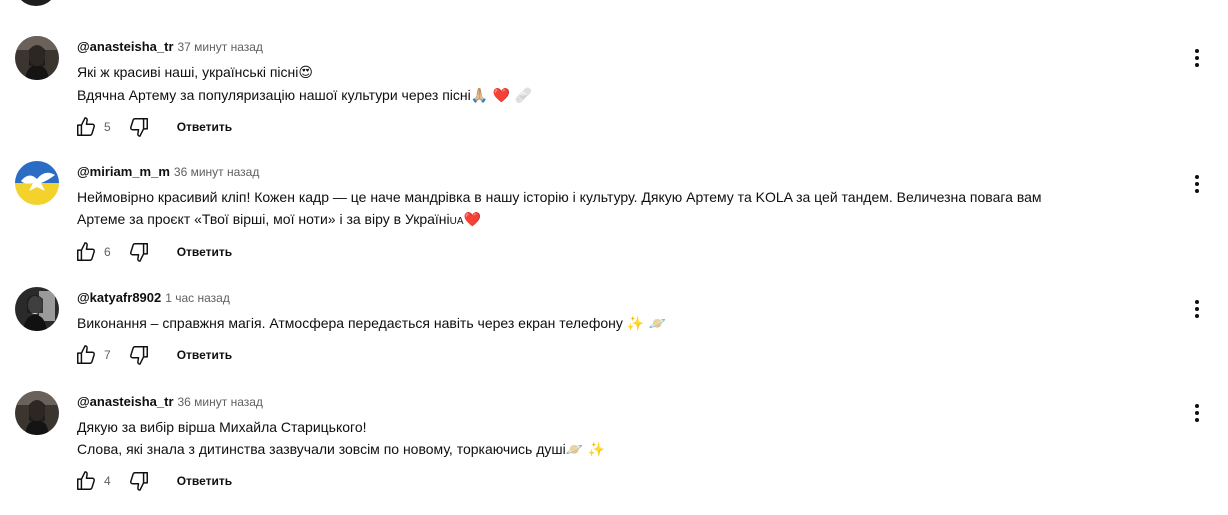  Describe the element at coordinates (153, 127) in the screenshot. I see `comment-actions: 5 Ответить` at that location.